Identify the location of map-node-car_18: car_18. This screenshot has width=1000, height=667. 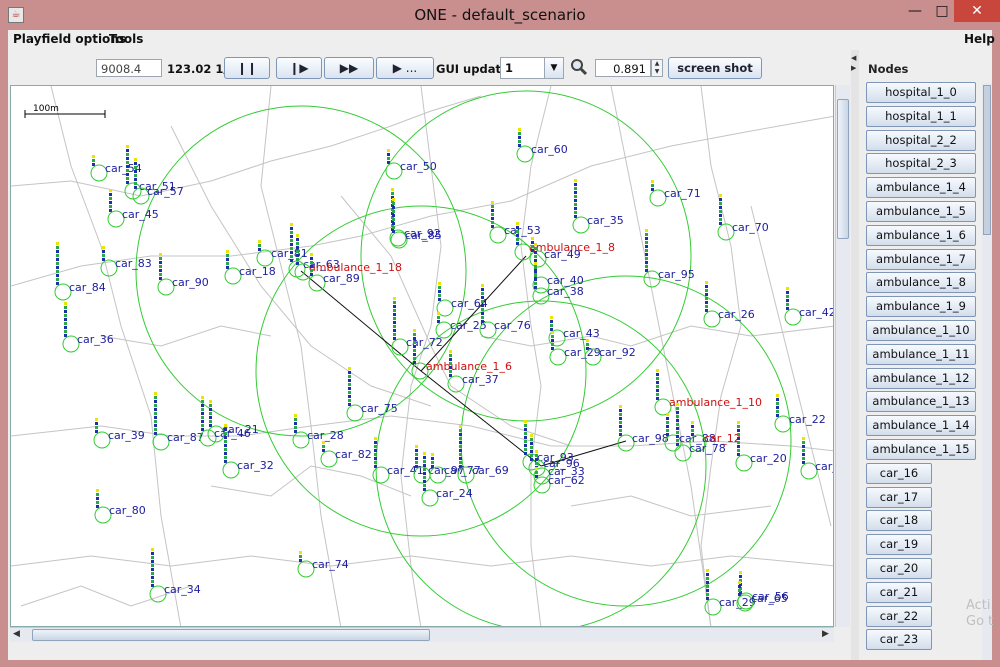
(250, 267).